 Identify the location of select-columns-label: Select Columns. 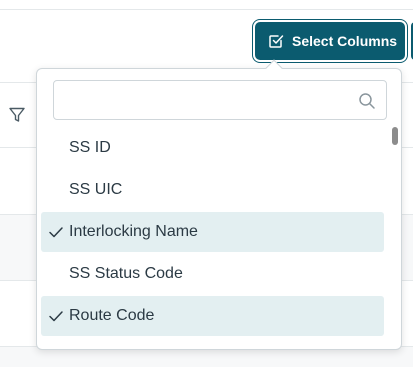
(345, 41).